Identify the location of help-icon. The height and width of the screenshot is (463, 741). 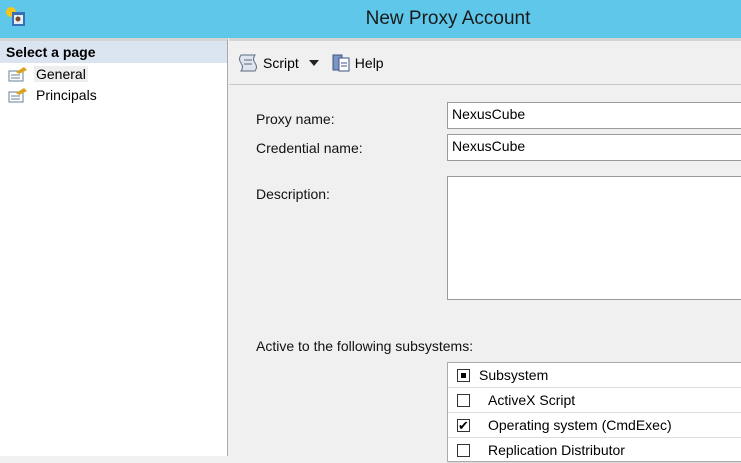
(341, 62).